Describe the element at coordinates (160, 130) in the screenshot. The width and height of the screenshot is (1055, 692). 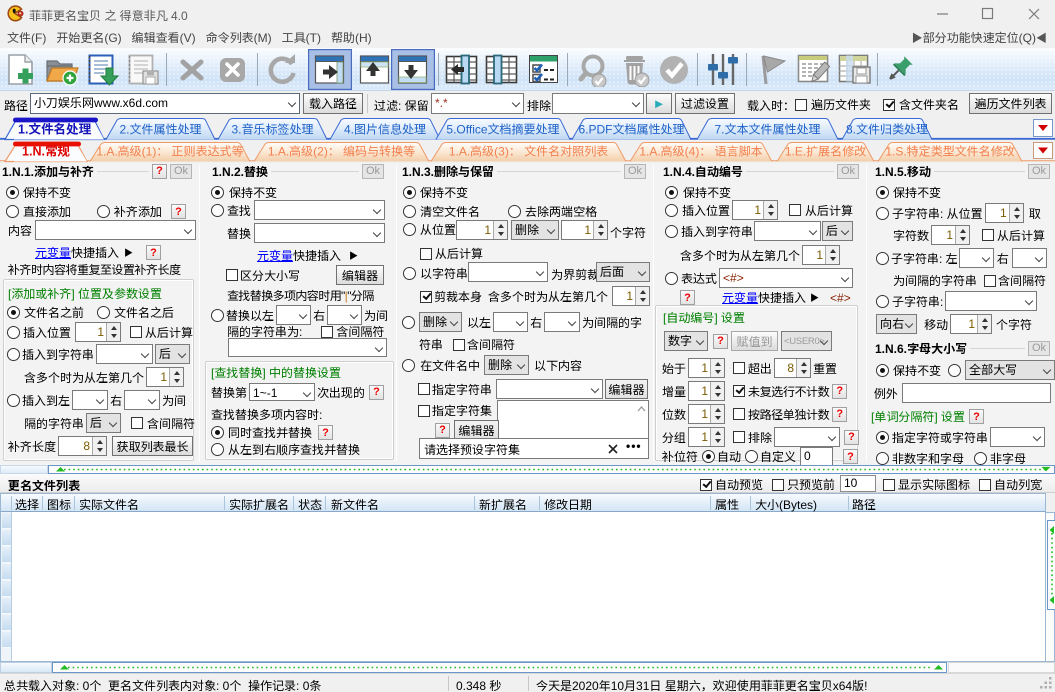
I see `svg-text: 2.文件属性处理` at that location.